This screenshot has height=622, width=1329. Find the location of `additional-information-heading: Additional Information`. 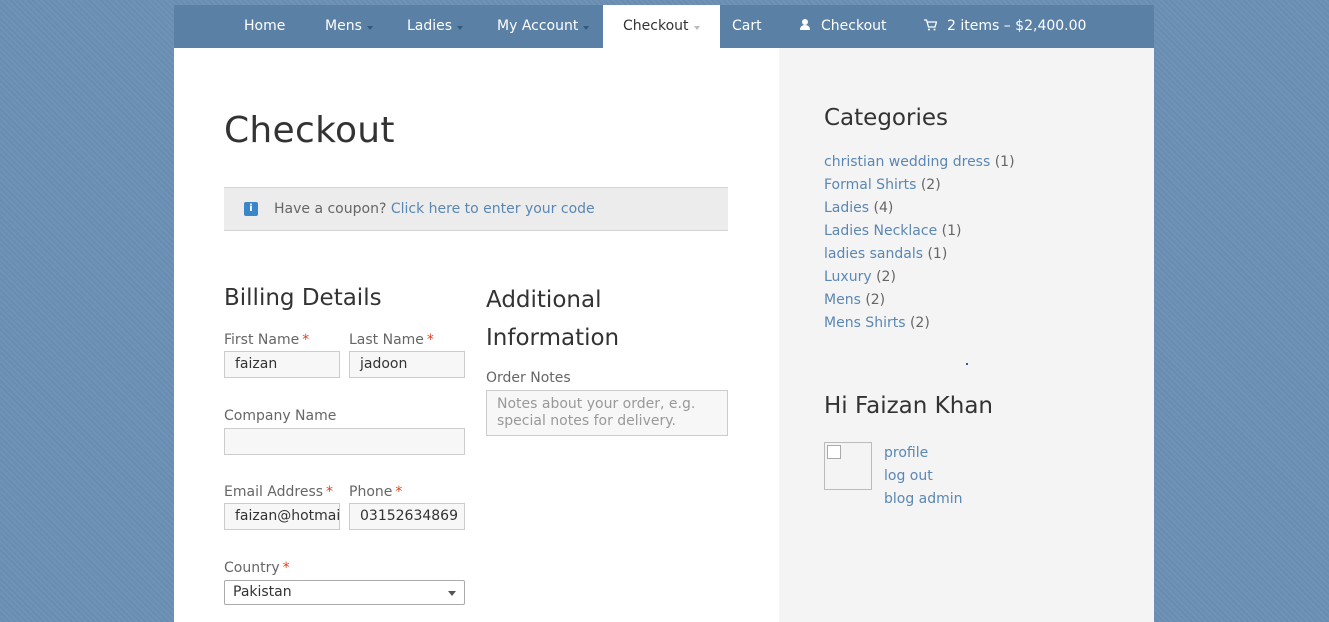

additional-information-heading: Additional Information is located at coordinates (553, 319).